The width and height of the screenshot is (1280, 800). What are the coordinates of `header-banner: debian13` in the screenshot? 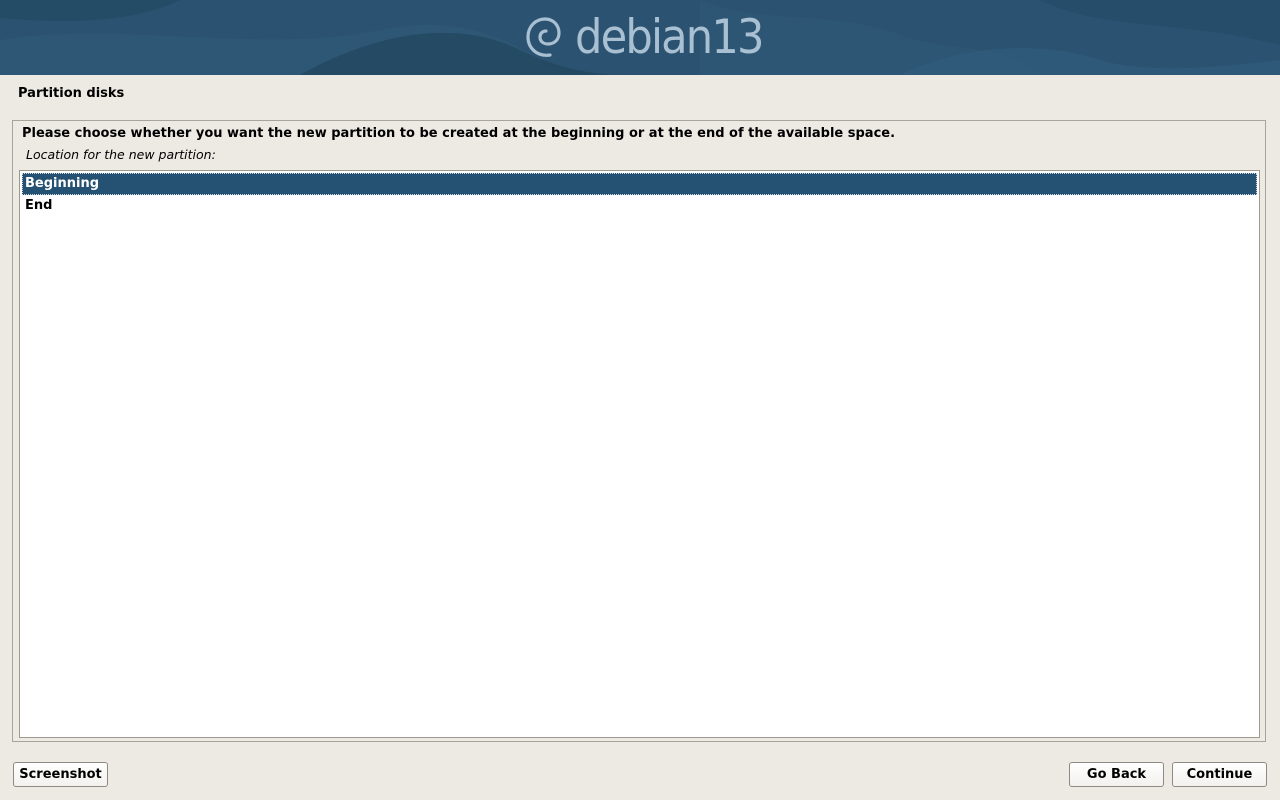 It's located at (640, 37).